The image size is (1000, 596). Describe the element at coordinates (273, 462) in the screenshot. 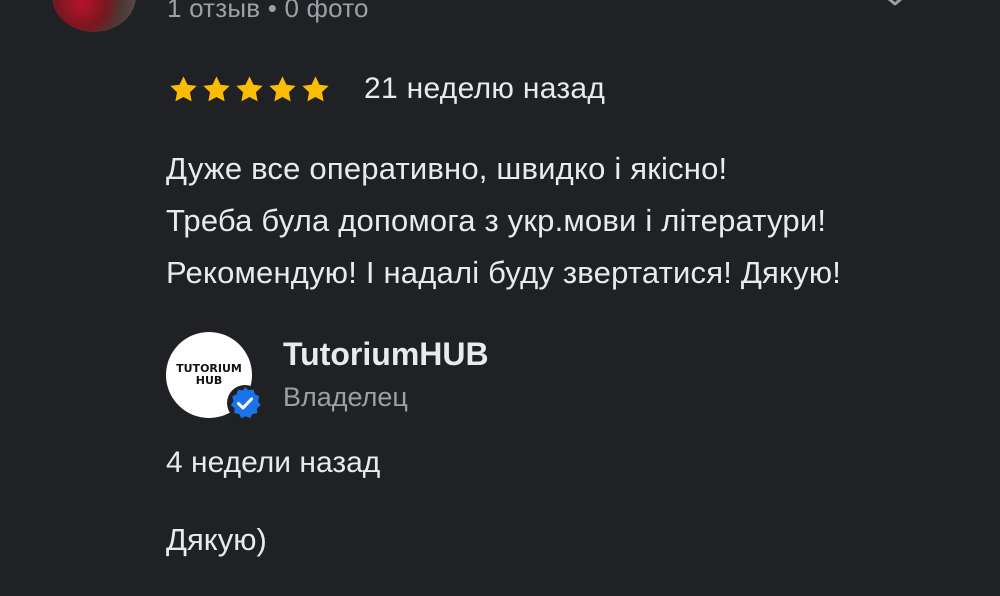

I see `reply-date: 4 недели назад` at that location.